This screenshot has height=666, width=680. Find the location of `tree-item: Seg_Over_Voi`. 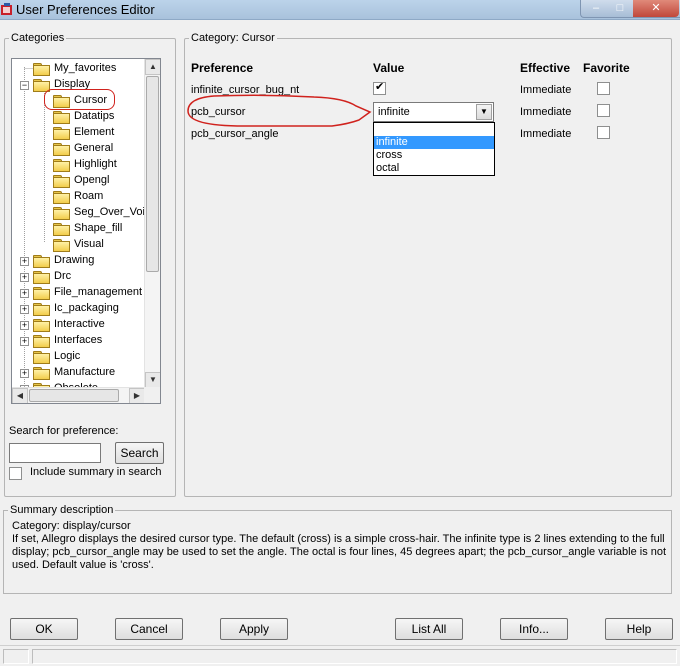

tree-item: Seg_Over_Voi is located at coordinates (78, 213).